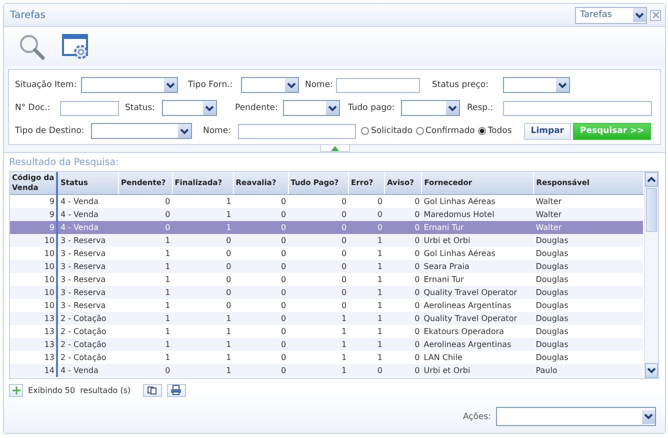 This screenshot has height=438, width=668. What do you see at coordinates (327, 253) in the screenshot?
I see `table-row: 10 3 - Reserva 1 0 0 0 1 0 Gol Linhas Aéreas Douglas` at bounding box center [327, 253].